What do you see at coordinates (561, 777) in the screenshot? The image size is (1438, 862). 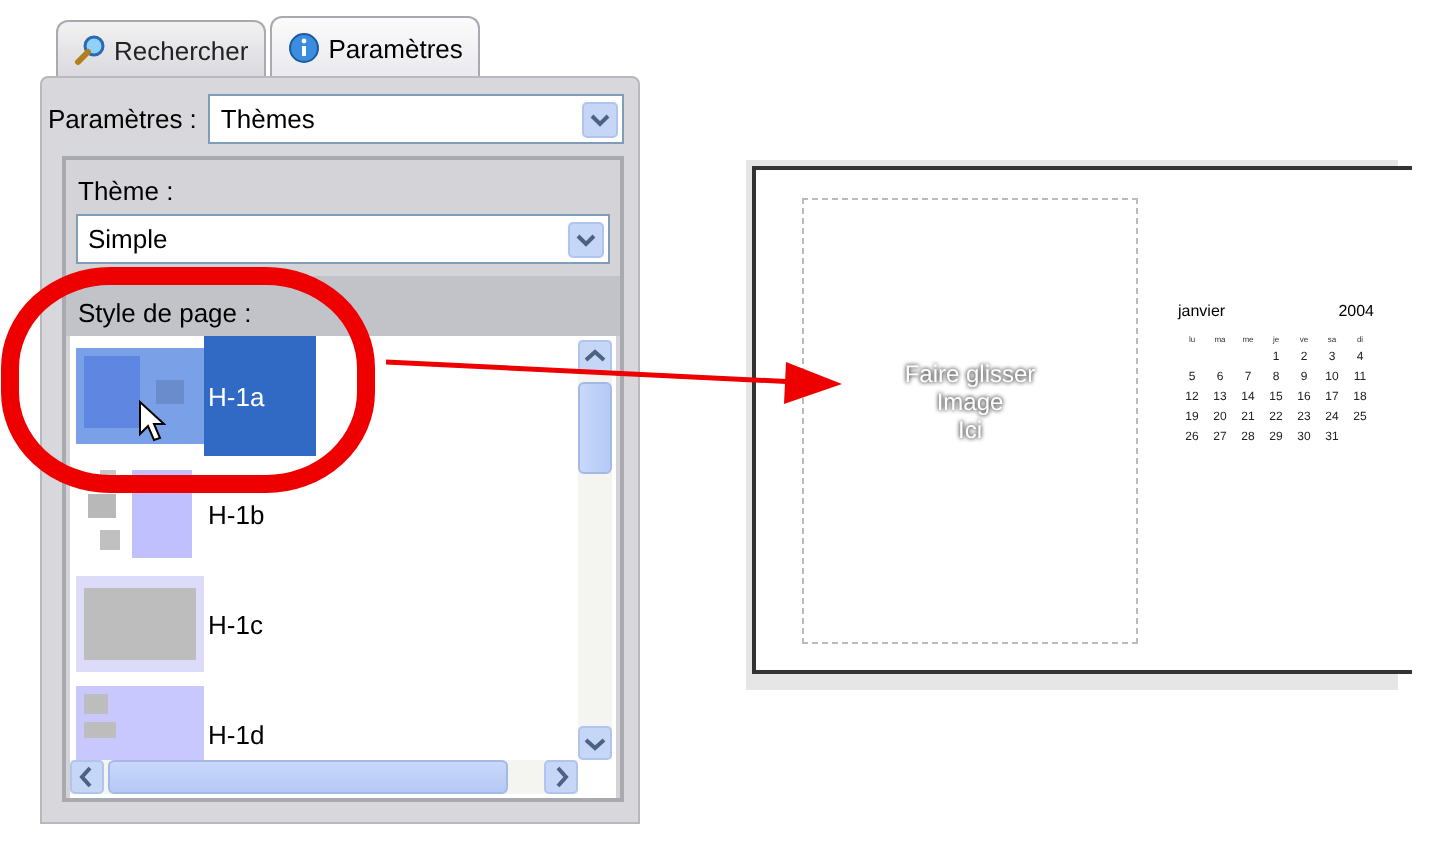 I see `scroll-right-button` at bounding box center [561, 777].